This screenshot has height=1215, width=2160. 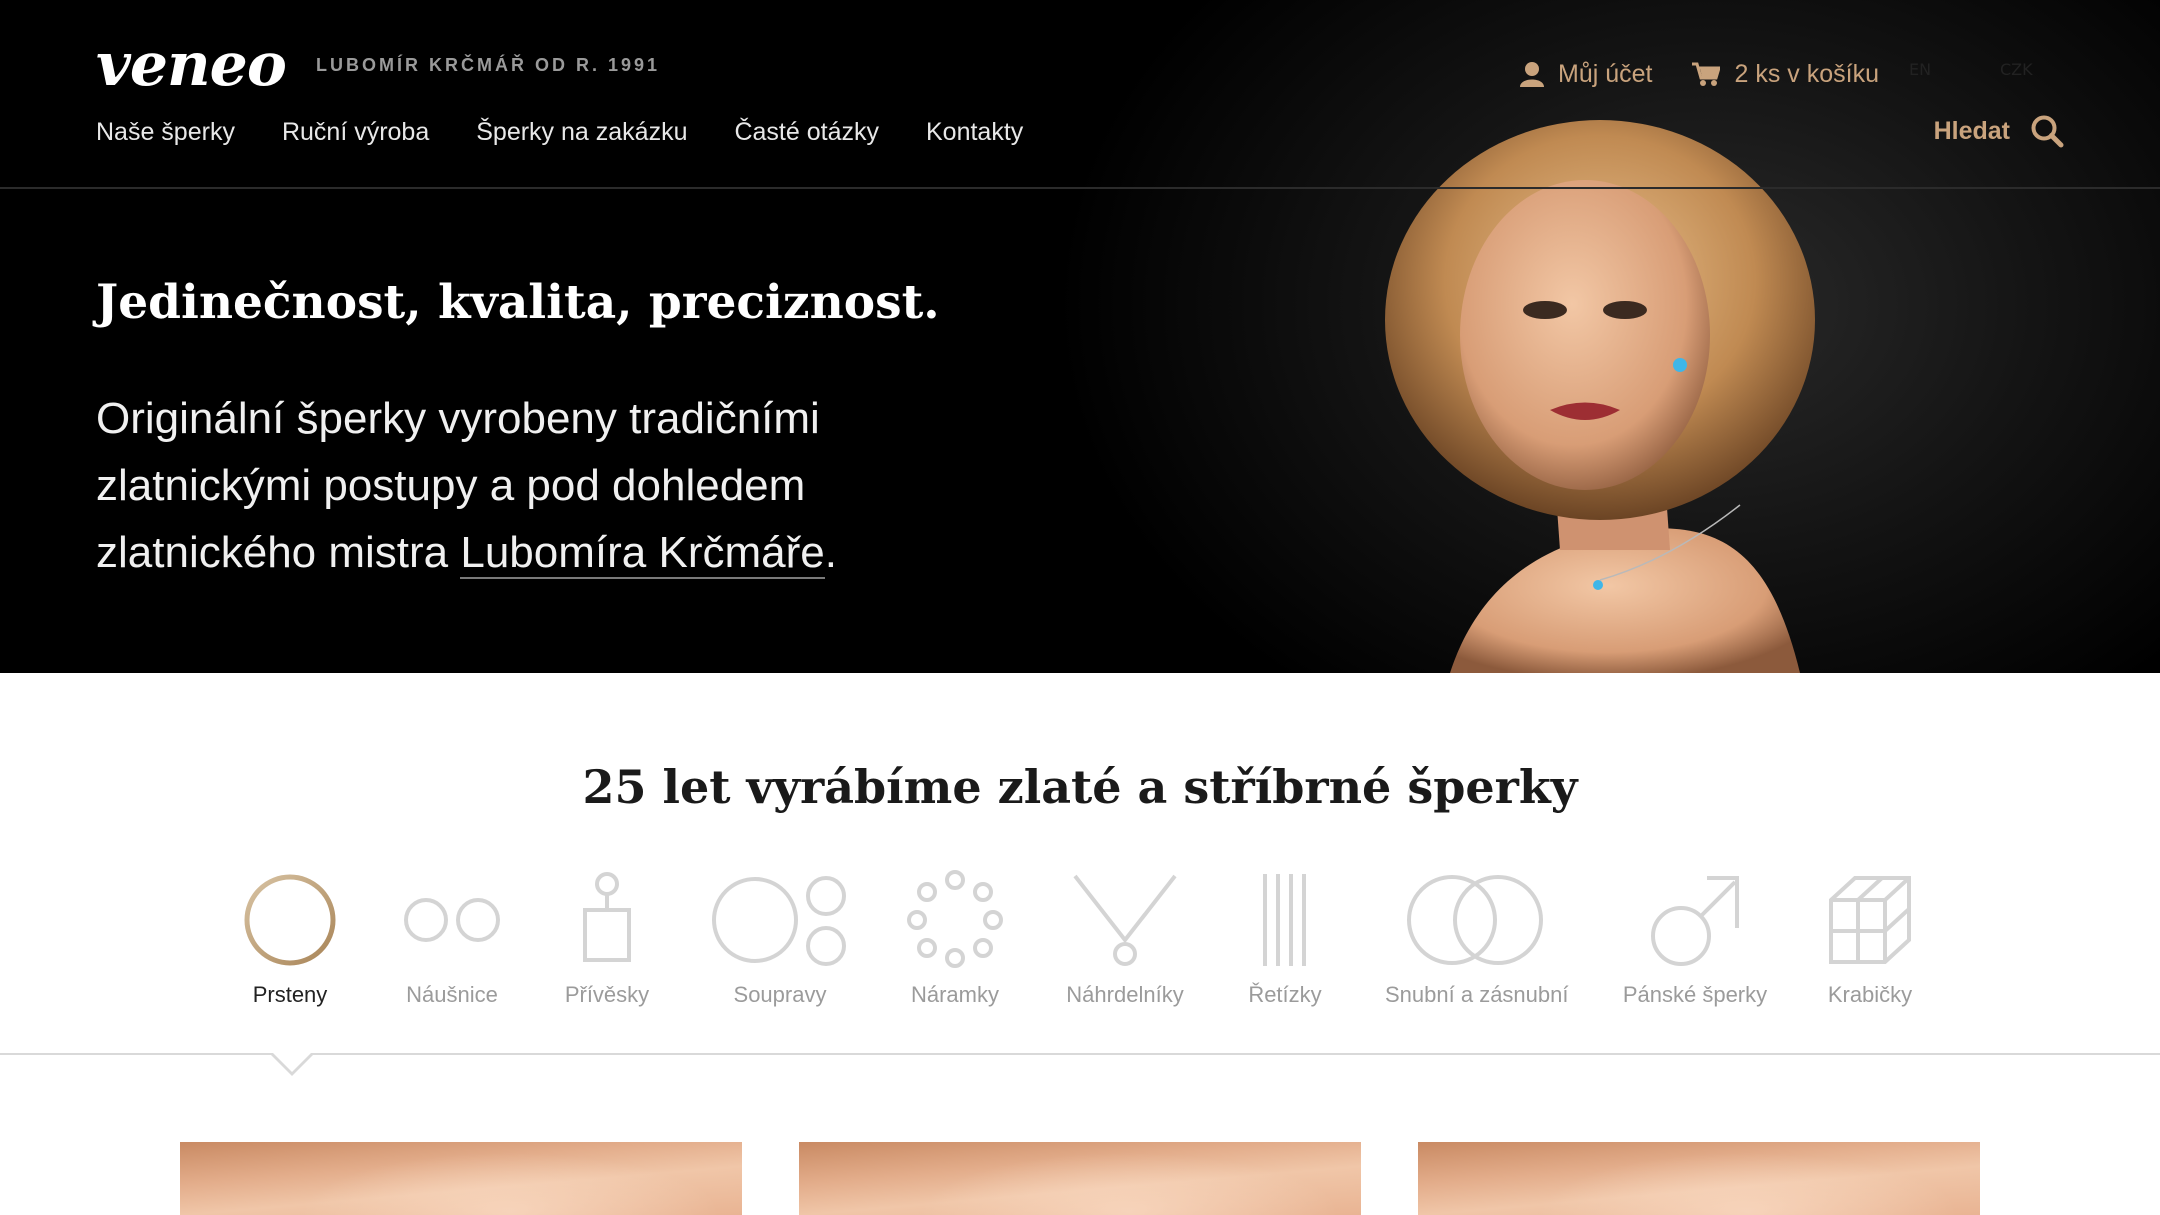 What do you see at coordinates (607, 994) in the screenshot?
I see `category-label: Přívěsky` at bounding box center [607, 994].